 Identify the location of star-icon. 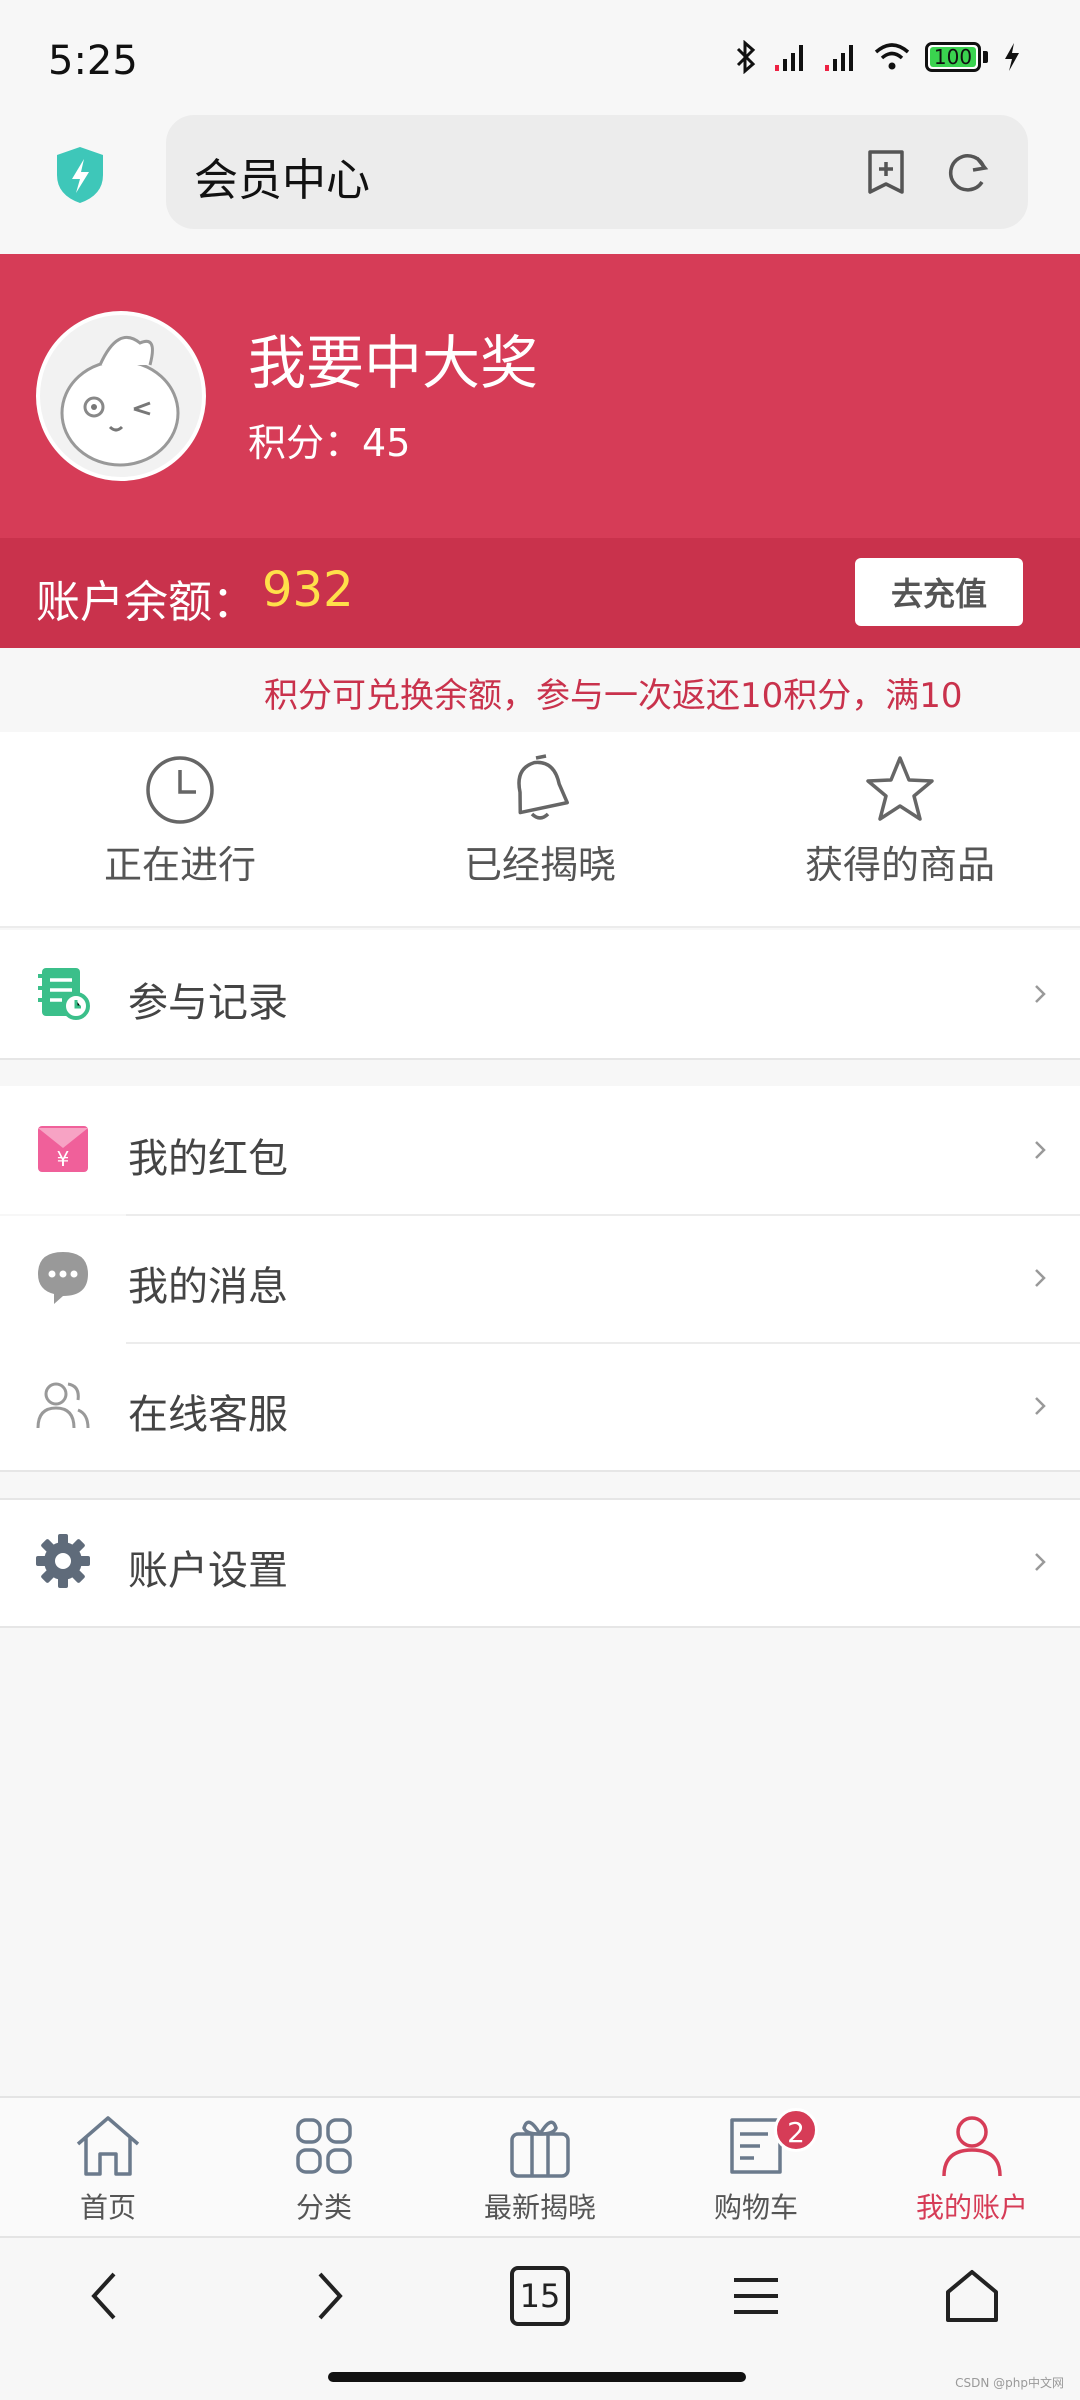
(900, 788).